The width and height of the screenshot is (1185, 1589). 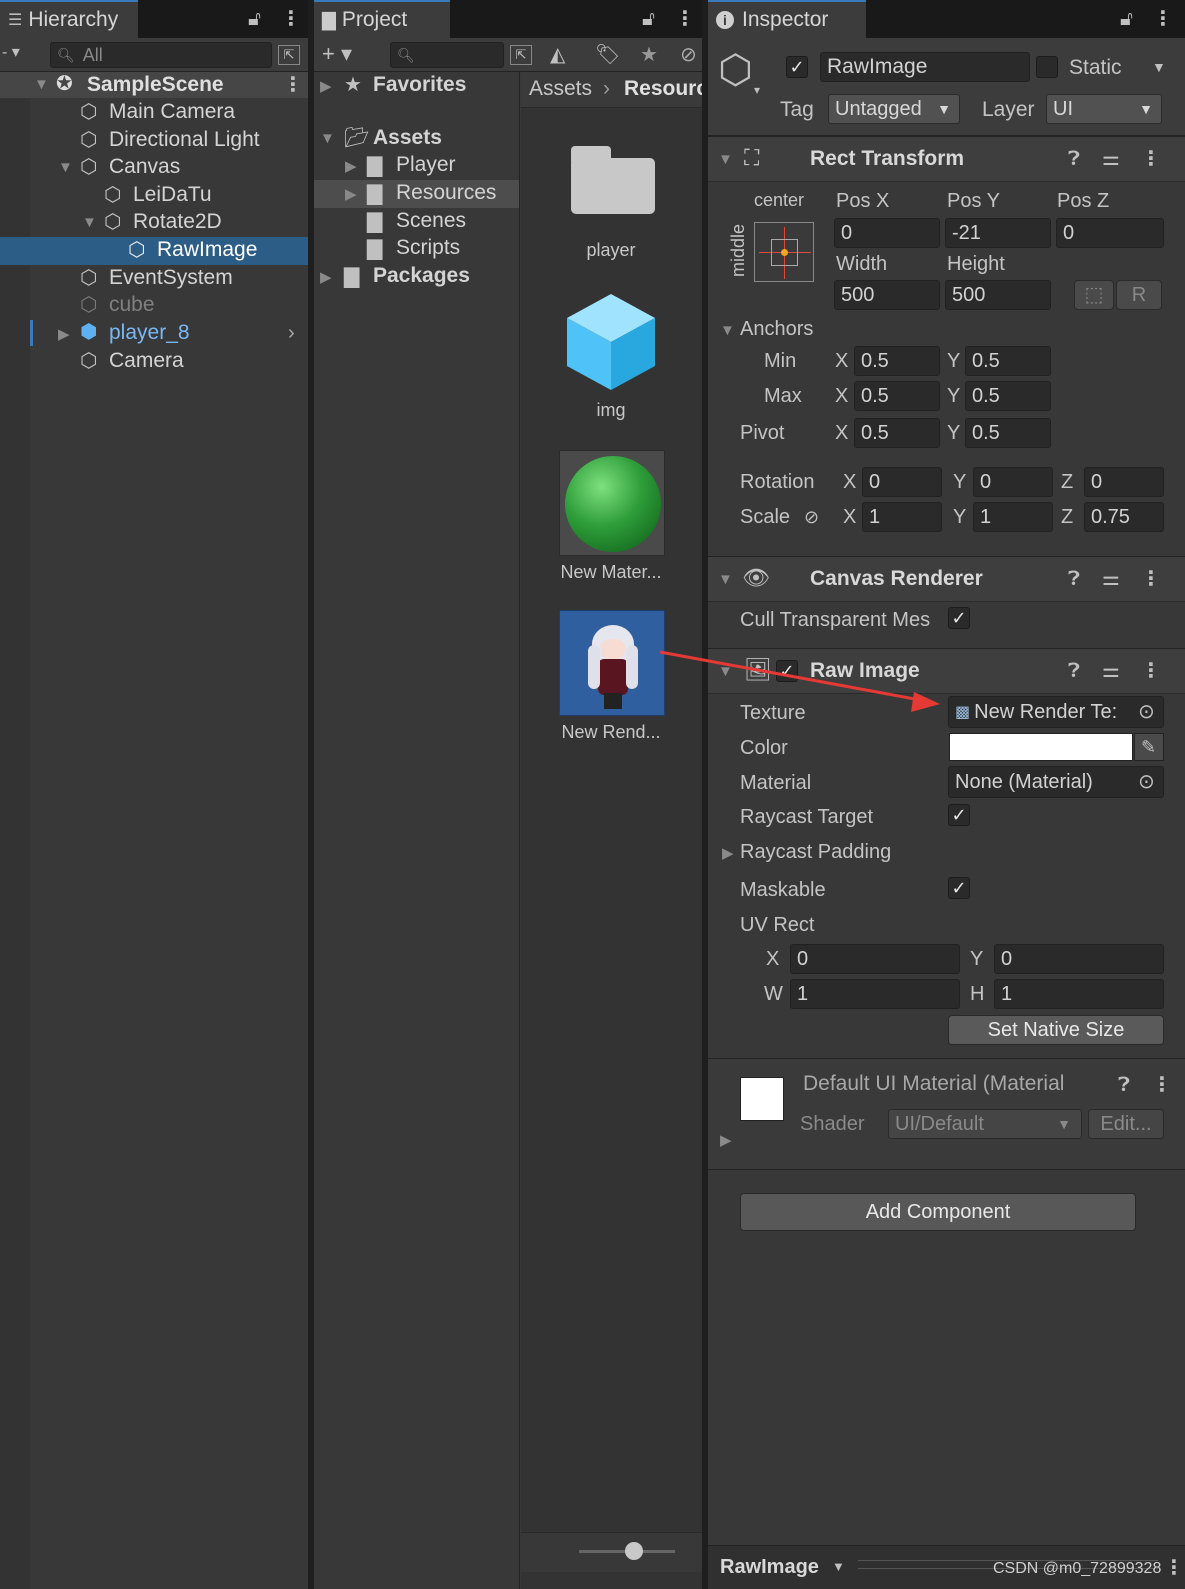 What do you see at coordinates (289, 55) in the screenshot?
I see `scene-visibility-icon: ⇱` at bounding box center [289, 55].